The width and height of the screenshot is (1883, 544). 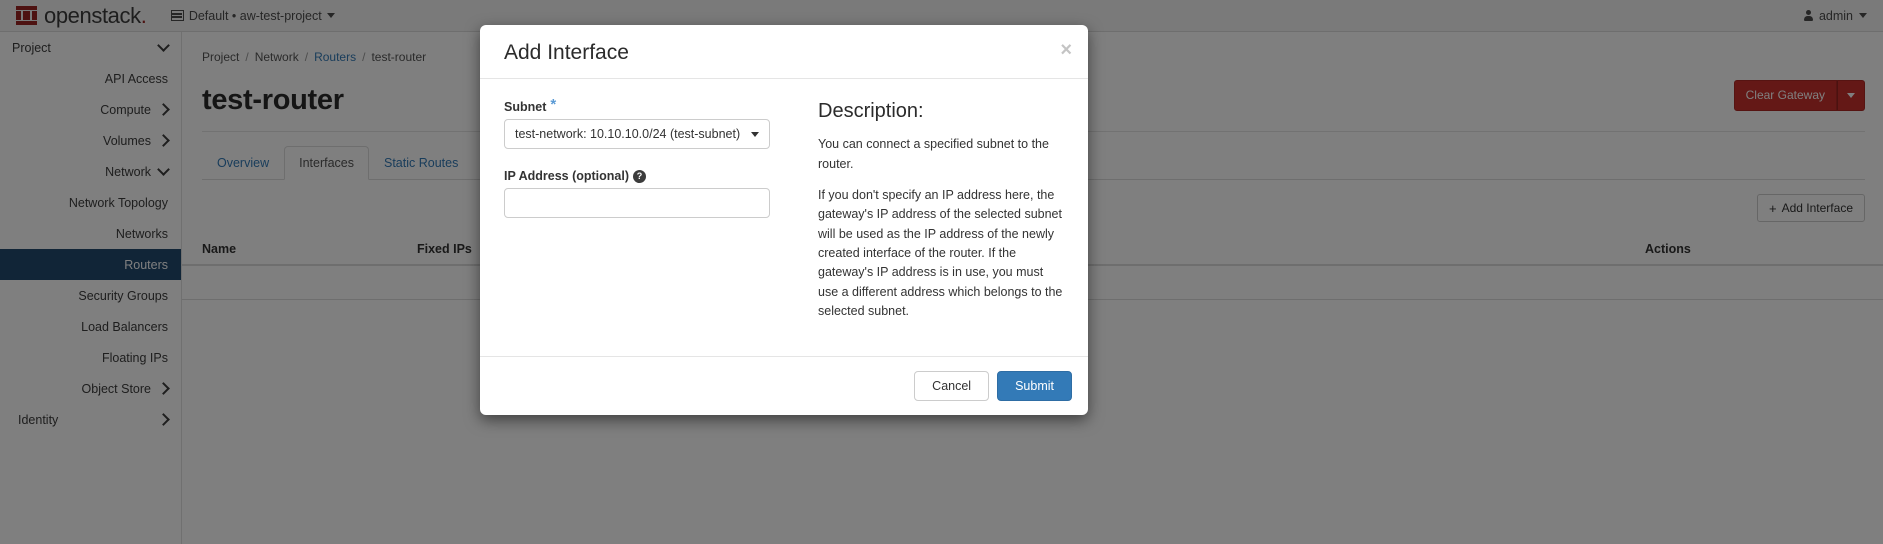 I want to click on field-spacer, so click(x=649, y=159).